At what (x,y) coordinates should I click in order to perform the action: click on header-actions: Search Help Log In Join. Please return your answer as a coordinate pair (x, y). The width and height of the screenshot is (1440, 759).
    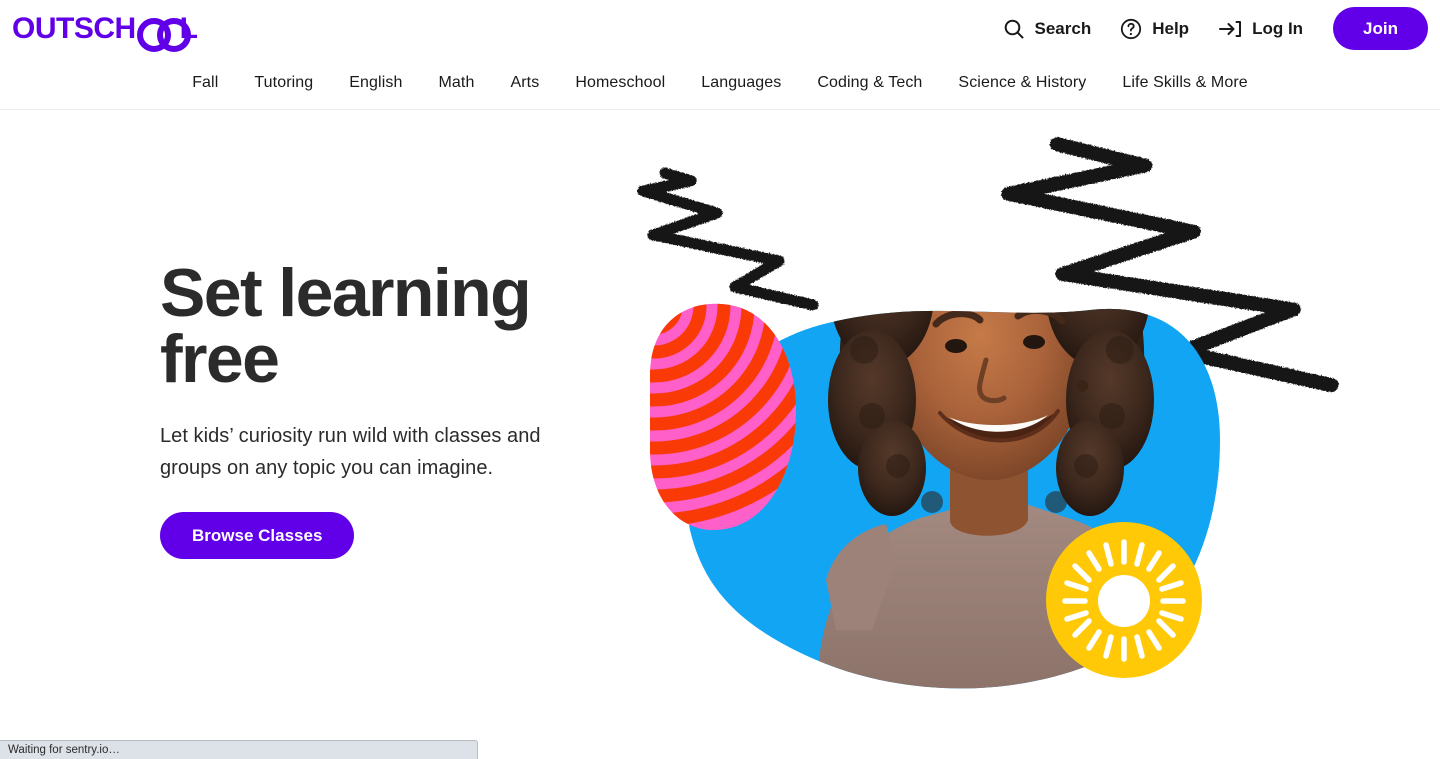
    Looking at the image, I should click on (1208, 28).